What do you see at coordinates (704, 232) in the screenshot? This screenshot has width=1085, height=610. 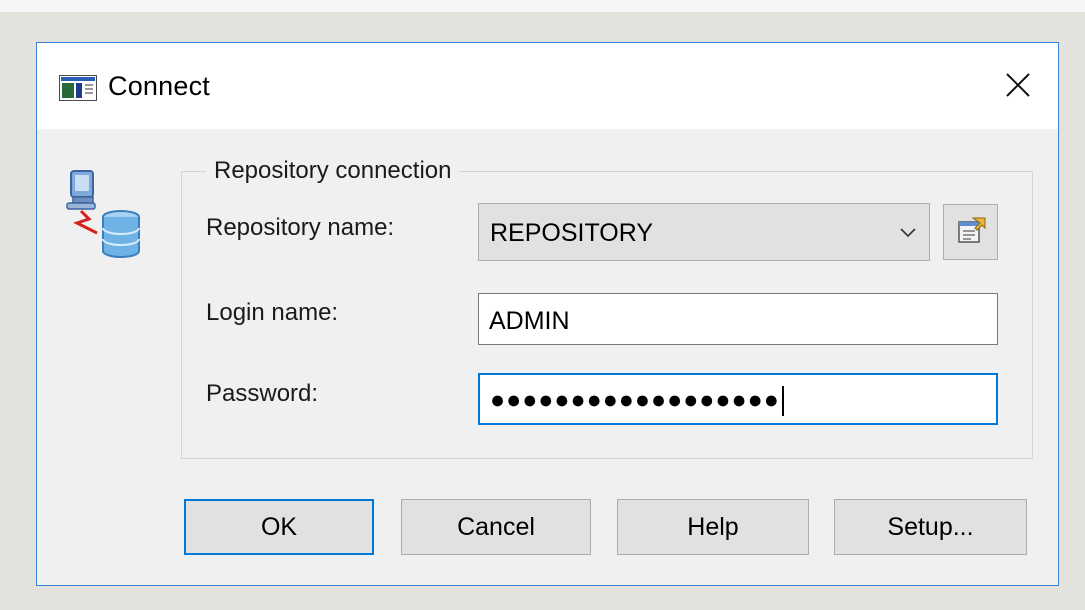 I see `repository-name-select: REPOSITORY` at bounding box center [704, 232].